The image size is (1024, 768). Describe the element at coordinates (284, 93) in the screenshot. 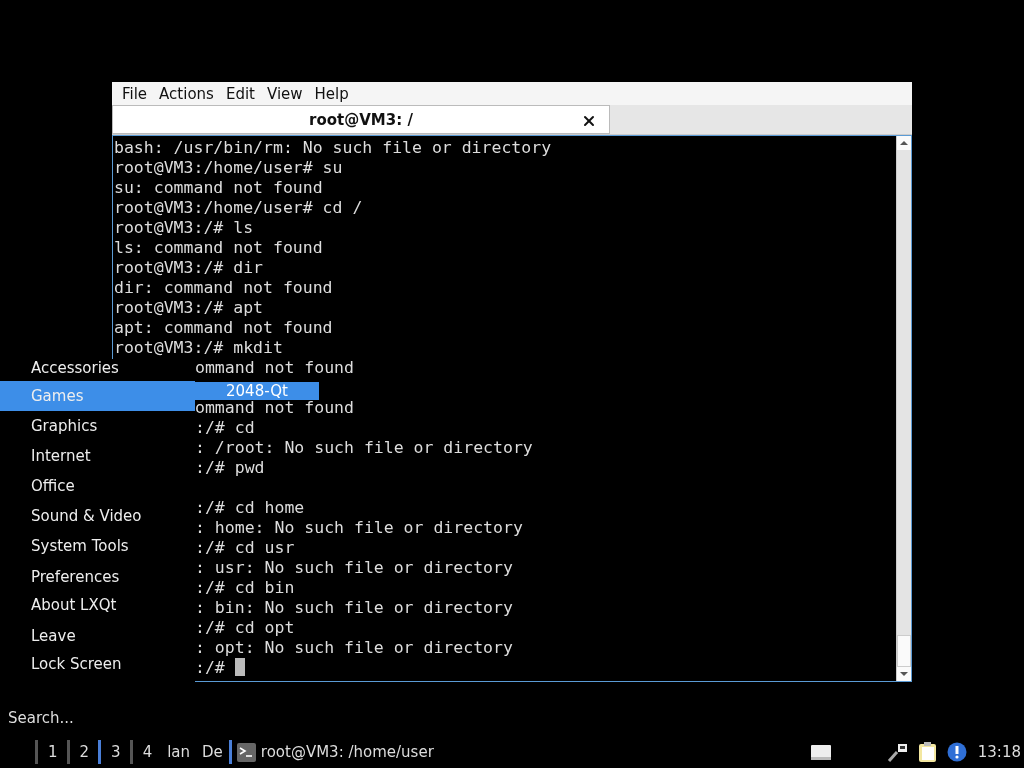

I see `menu-item: View` at that location.